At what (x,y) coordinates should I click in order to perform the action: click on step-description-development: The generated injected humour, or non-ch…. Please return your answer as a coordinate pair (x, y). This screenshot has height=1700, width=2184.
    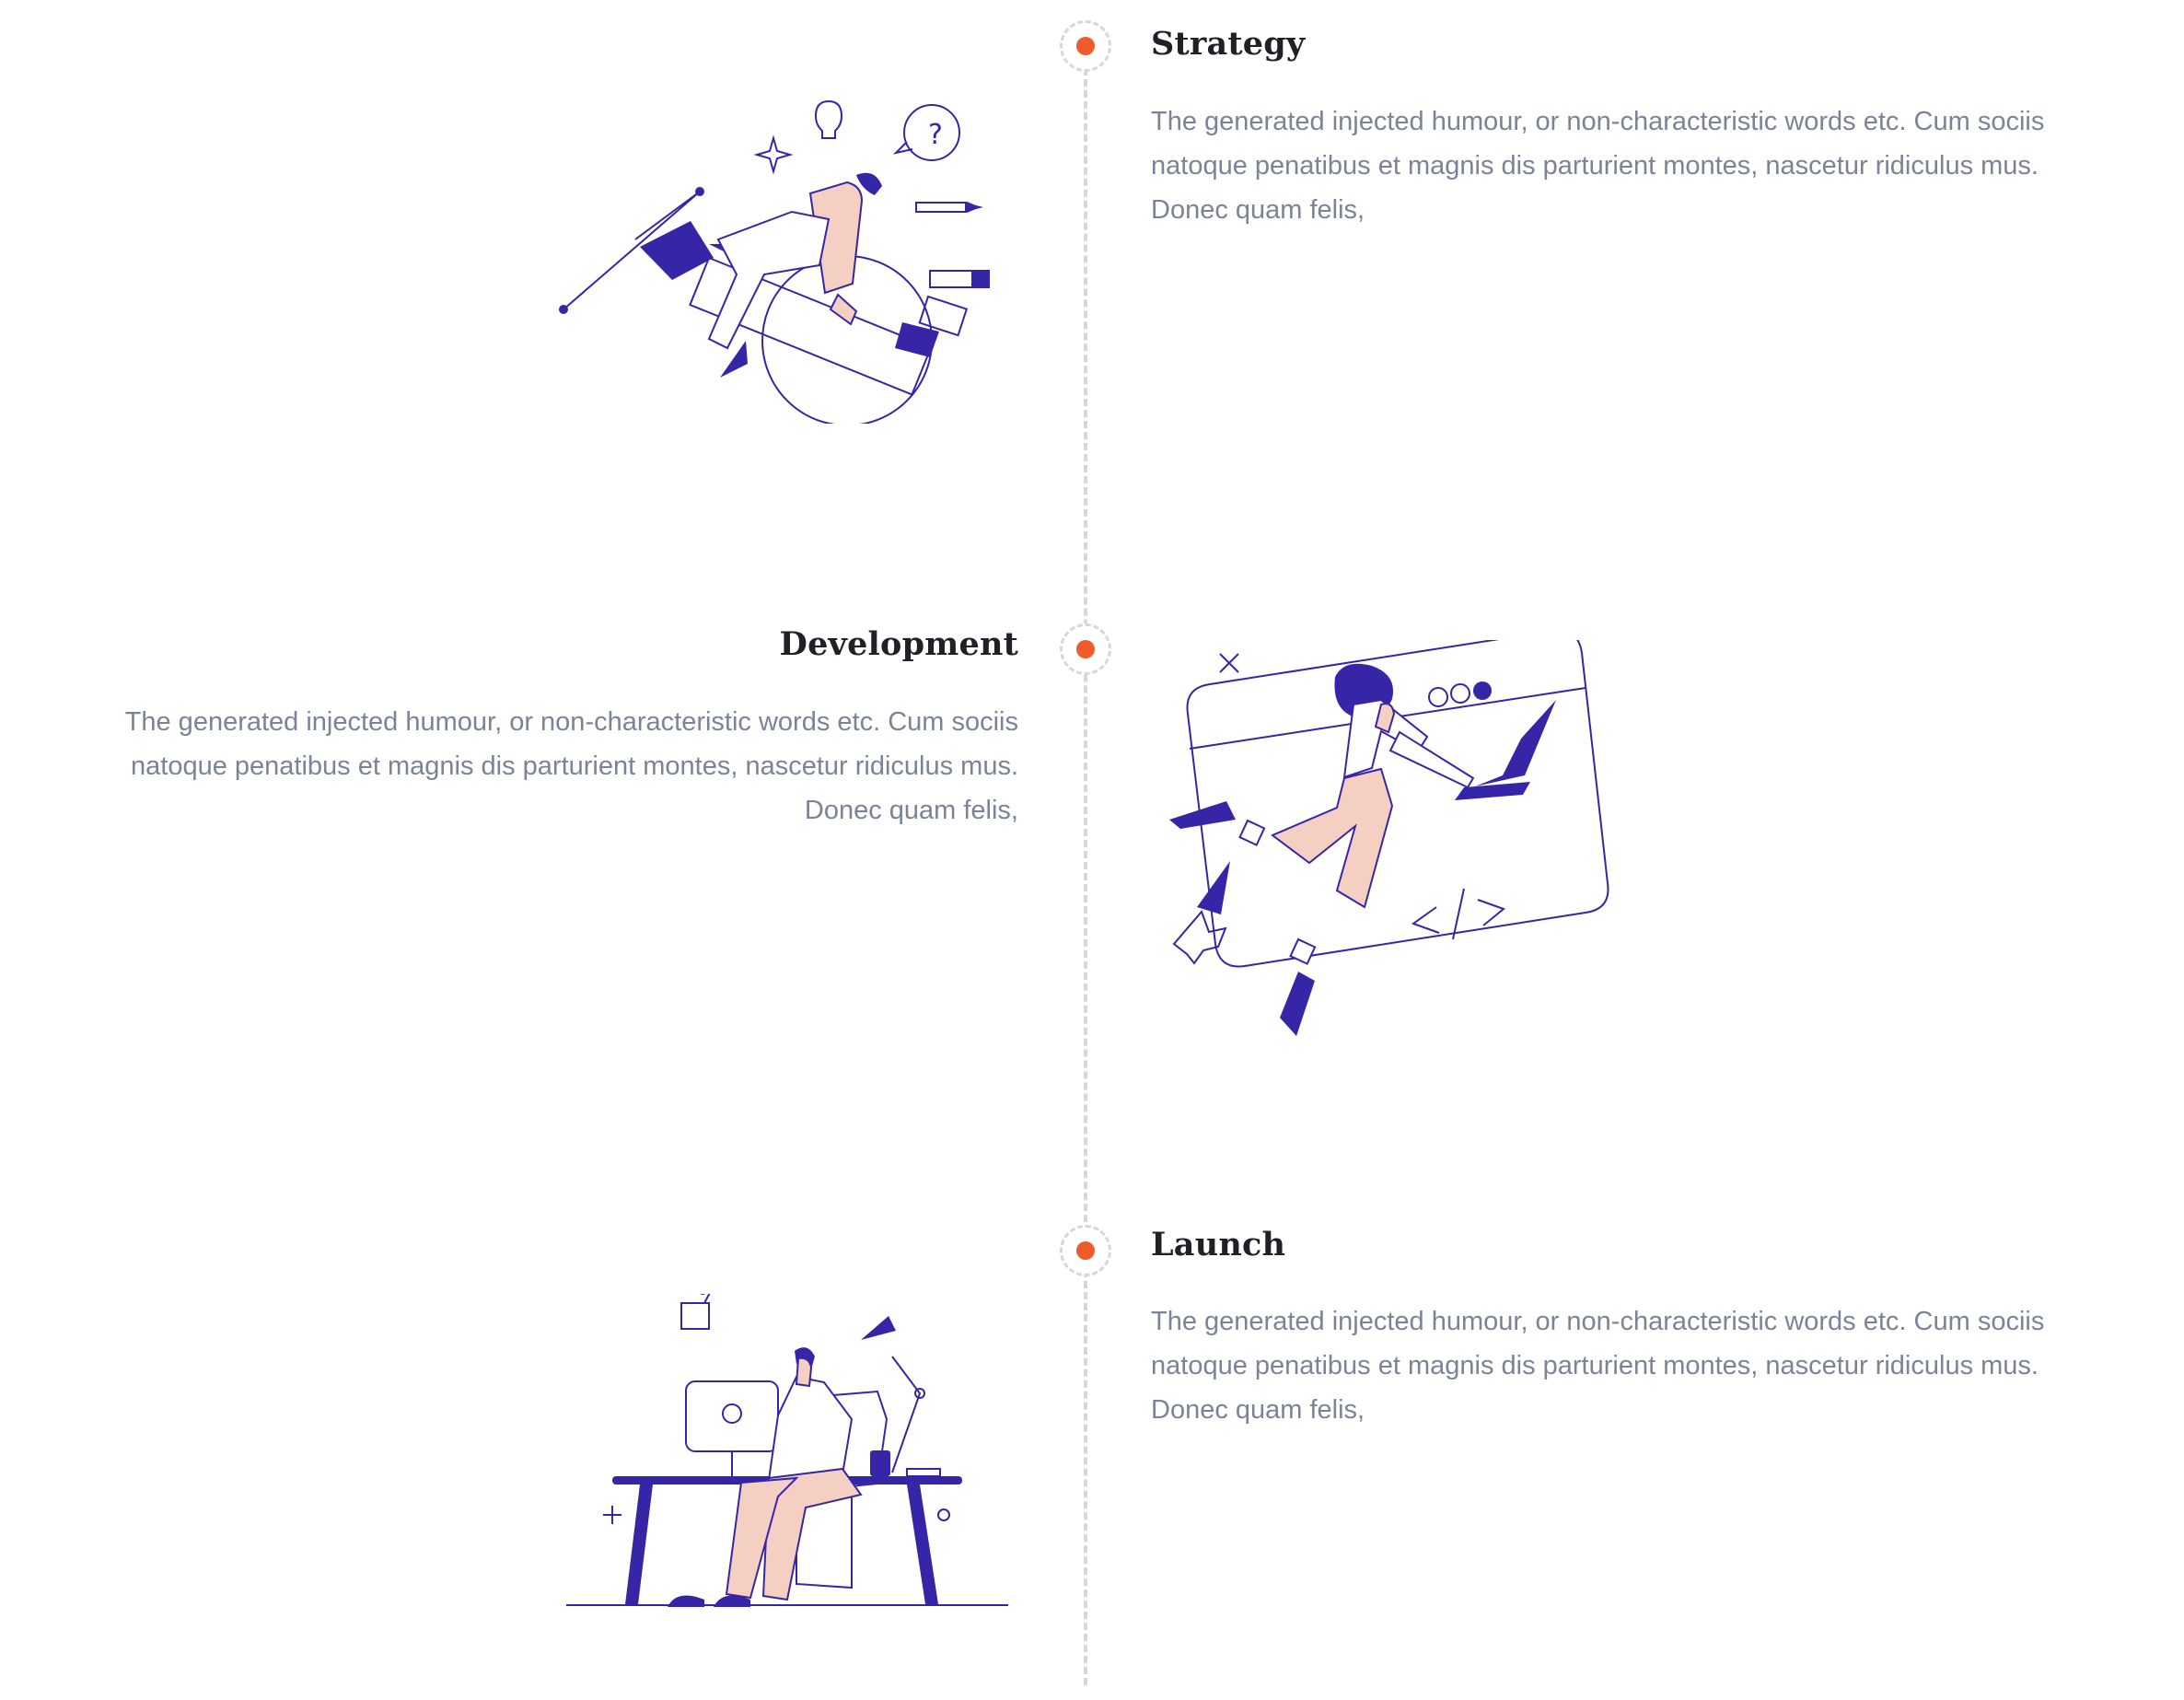
    Looking at the image, I should click on (571, 766).